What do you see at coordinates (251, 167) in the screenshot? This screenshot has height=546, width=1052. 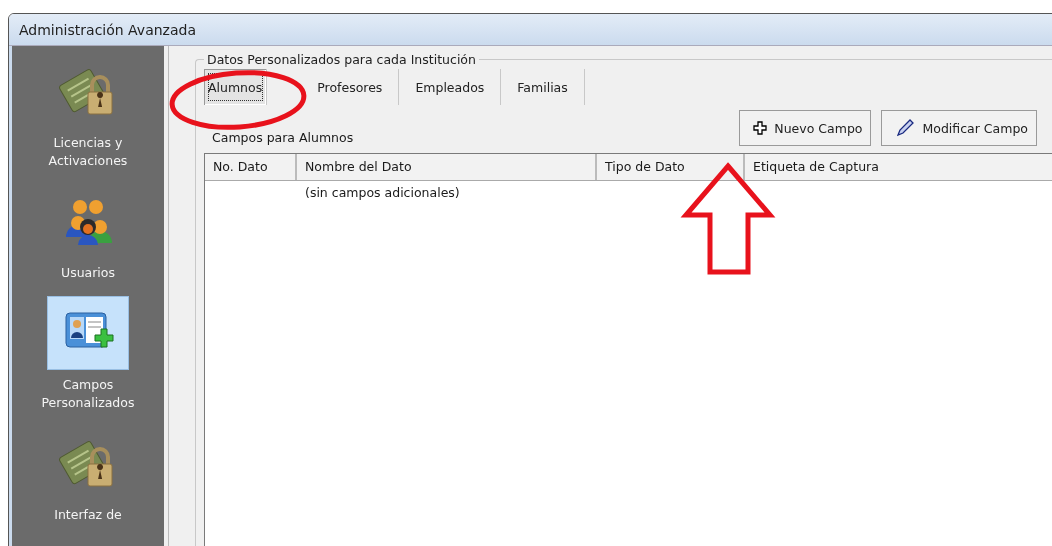 I see `column-header: No. Dato` at bounding box center [251, 167].